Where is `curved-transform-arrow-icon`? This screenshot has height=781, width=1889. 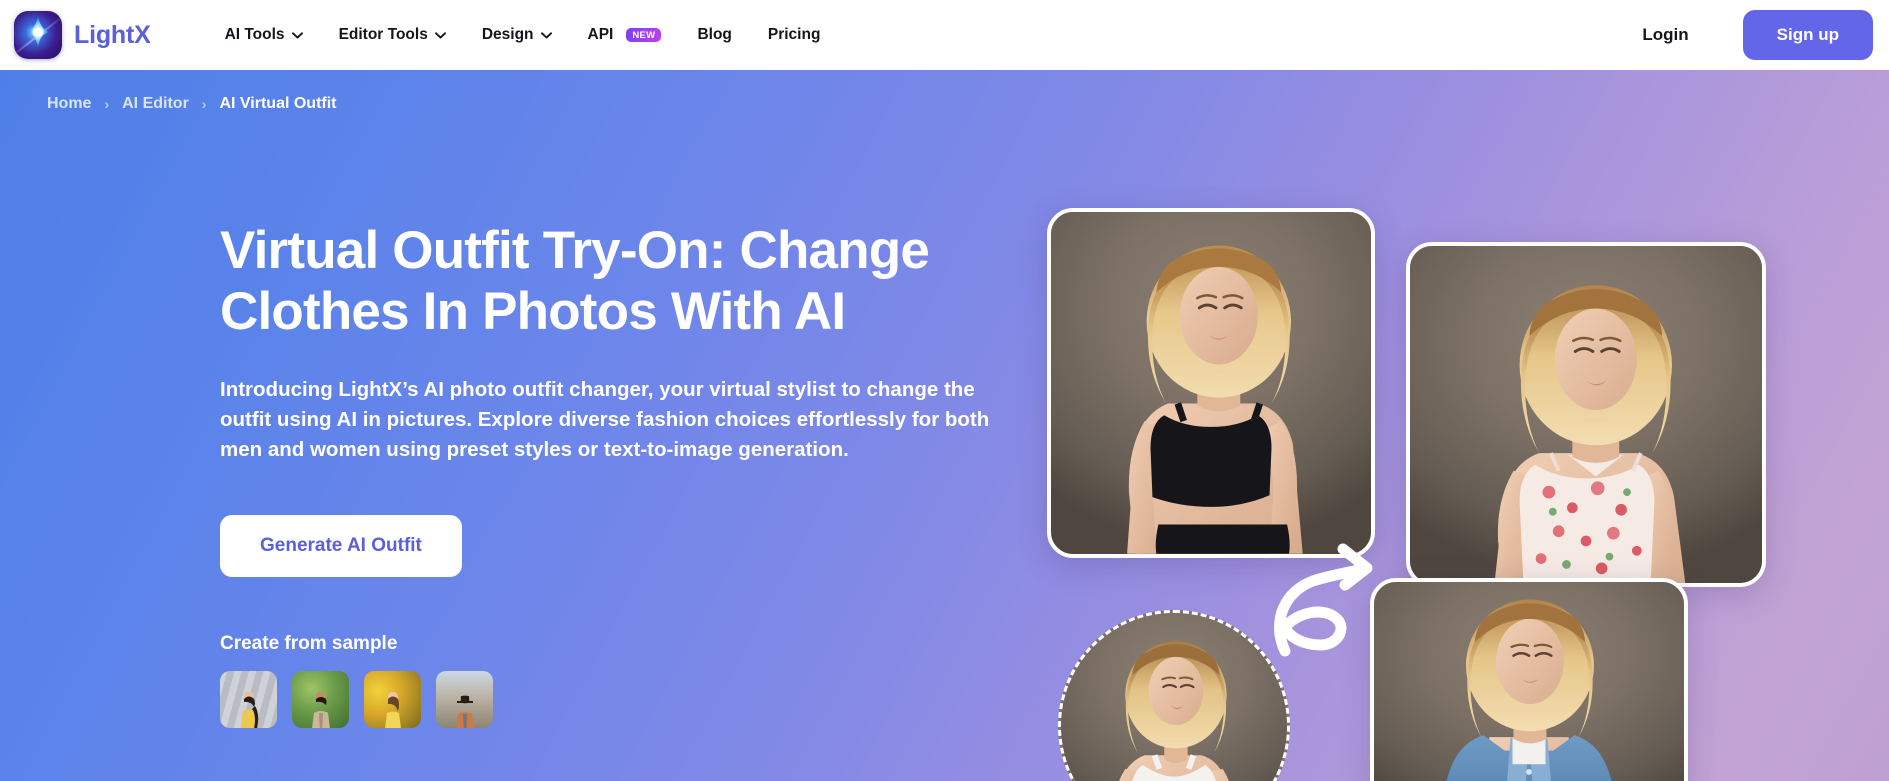 curved-transform-arrow-icon is located at coordinates (1323, 600).